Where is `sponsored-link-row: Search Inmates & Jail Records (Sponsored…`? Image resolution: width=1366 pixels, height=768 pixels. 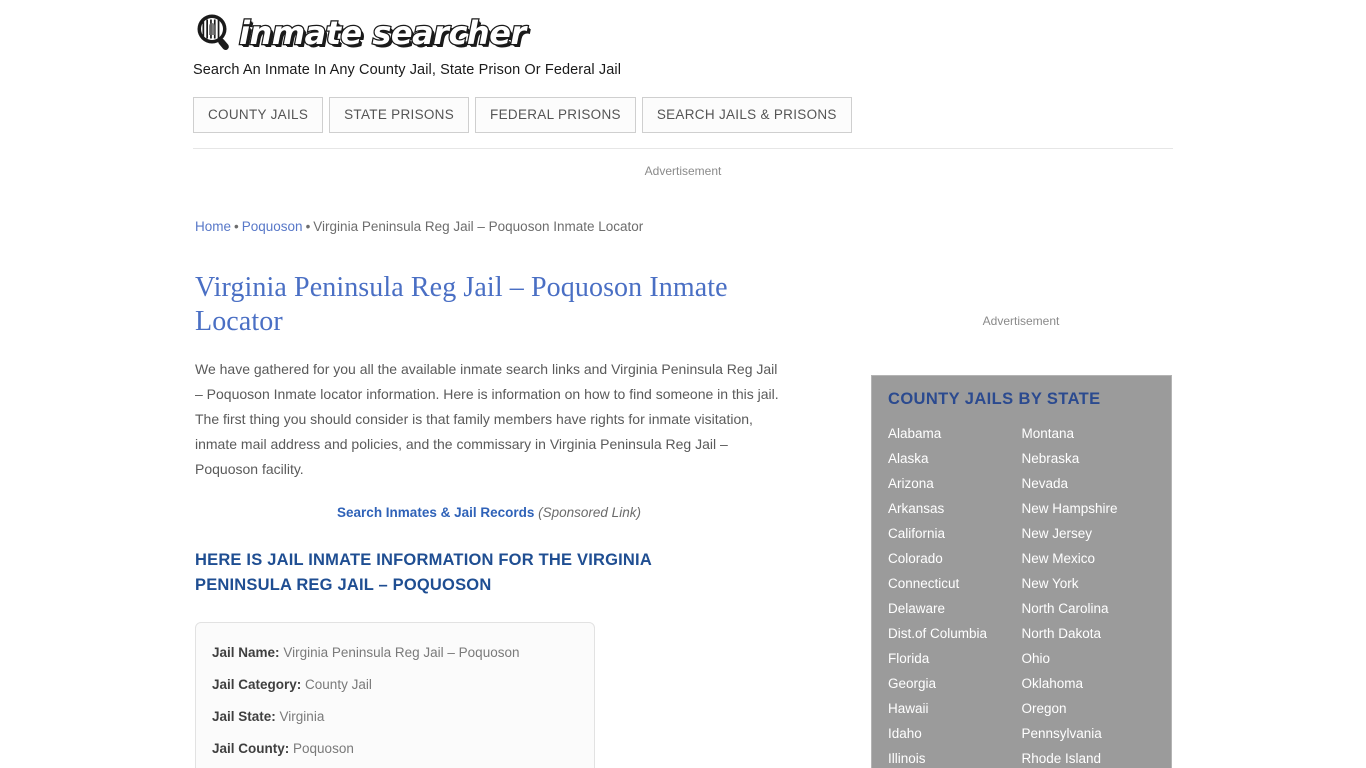 sponsored-link-row: Search Inmates & Jail Records (Sponsored… is located at coordinates (489, 513).